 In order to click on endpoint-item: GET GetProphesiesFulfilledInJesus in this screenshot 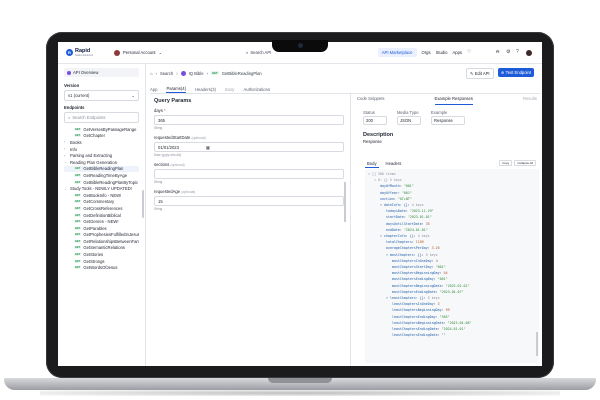, I will do `click(101, 235)`.